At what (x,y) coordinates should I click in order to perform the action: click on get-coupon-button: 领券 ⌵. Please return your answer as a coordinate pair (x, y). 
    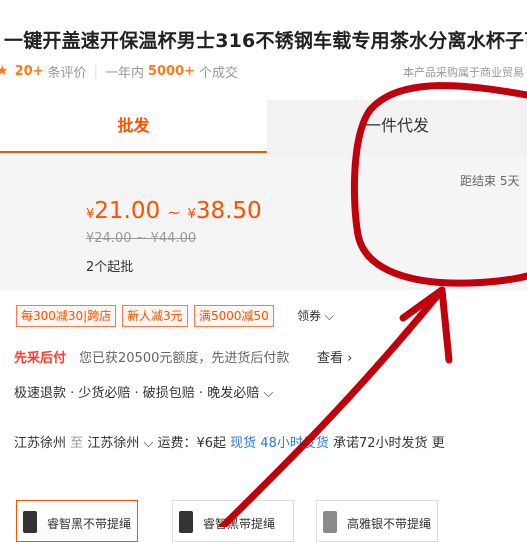
    Looking at the image, I should click on (315, 315).